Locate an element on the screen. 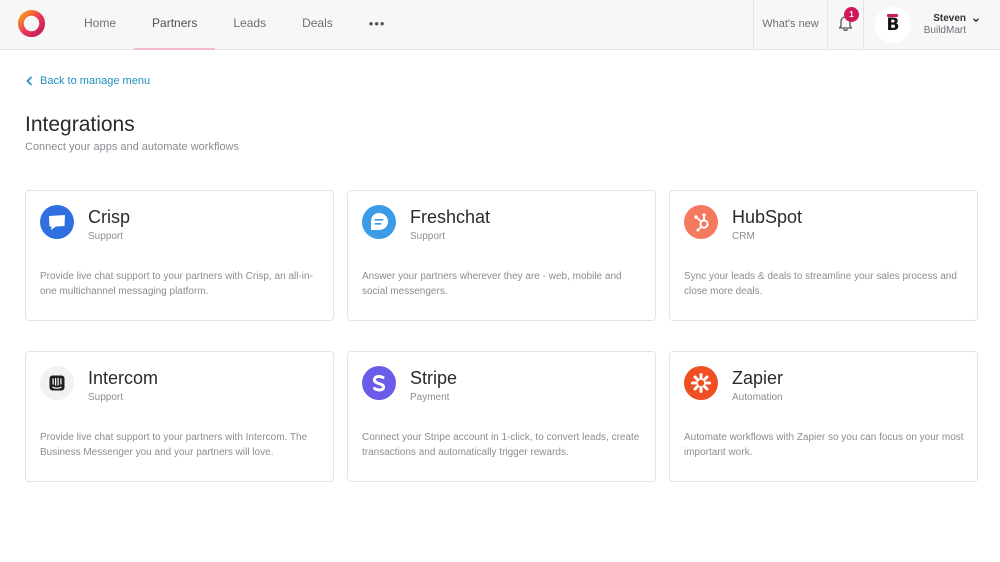  page-title: Integrations is located at coordinates (80, 124).